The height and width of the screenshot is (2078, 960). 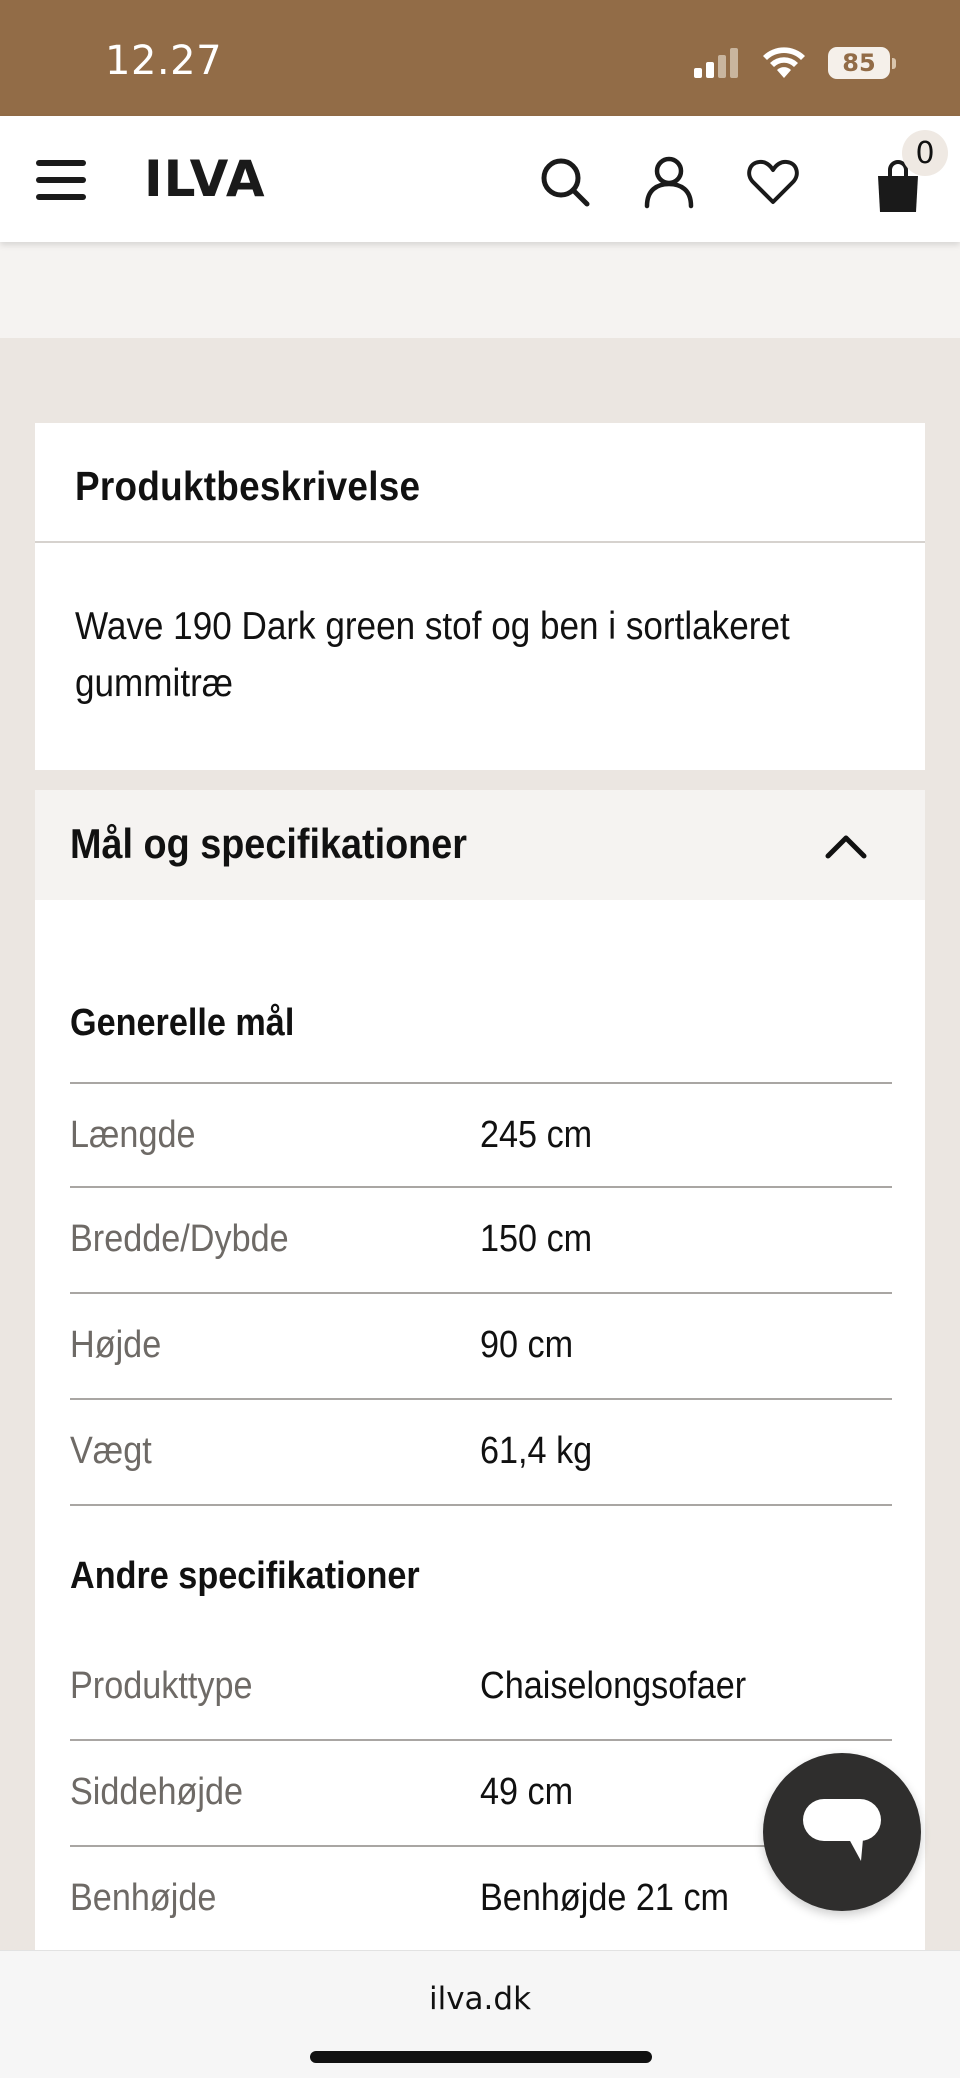 I want to click on wifi-icon, so click(x=784, y=62).